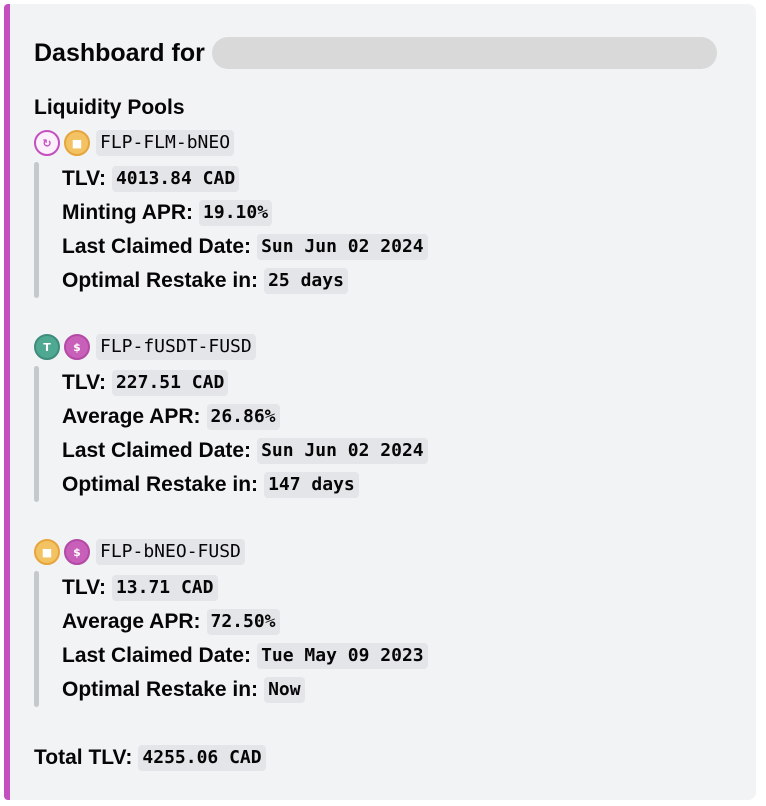  What do you see at coordinates (384, 552) in the screenshot?
I see `pool-header: ■ $ FLP-bNEO-FUSD` at bounding box center [384, 552].